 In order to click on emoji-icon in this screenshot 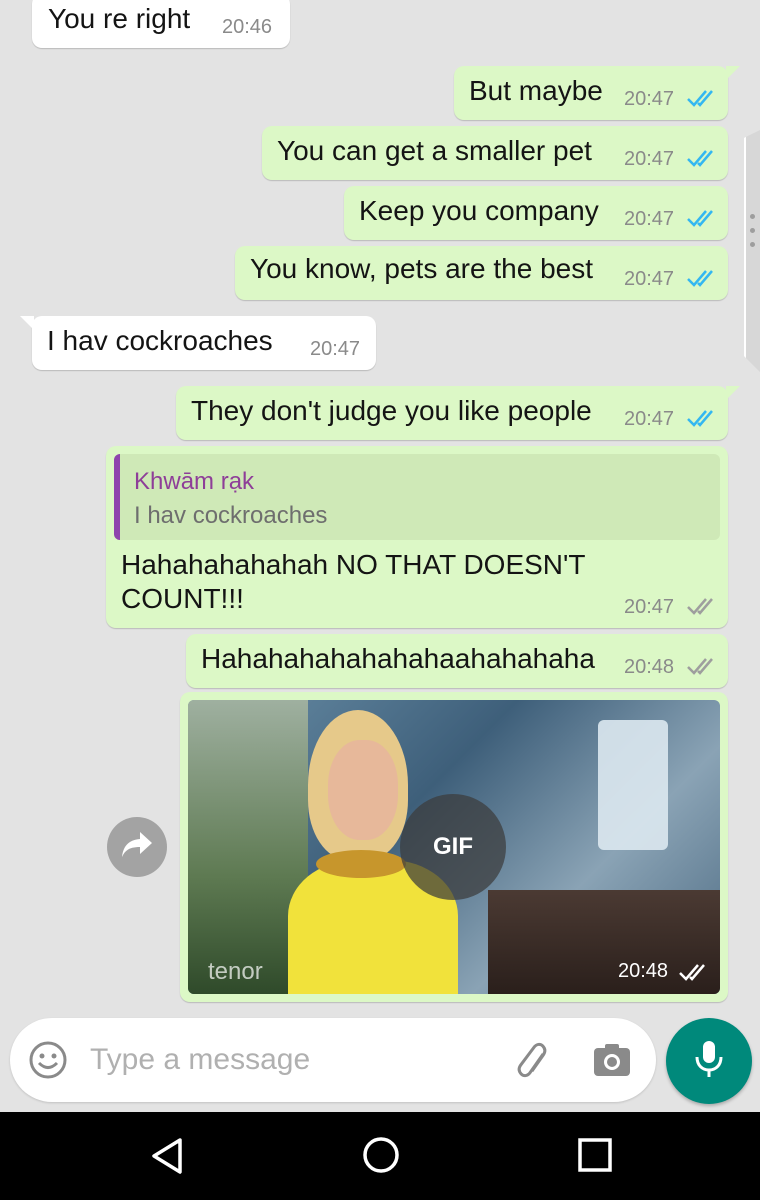, I will do `click(48, 1060)`.